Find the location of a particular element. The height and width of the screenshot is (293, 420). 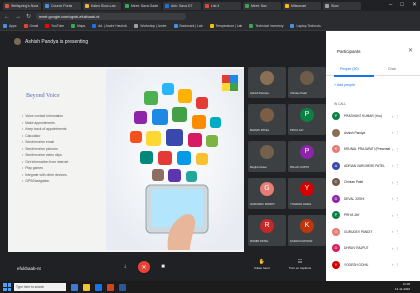

back-icon: ← is located at coordinates (7, 17).